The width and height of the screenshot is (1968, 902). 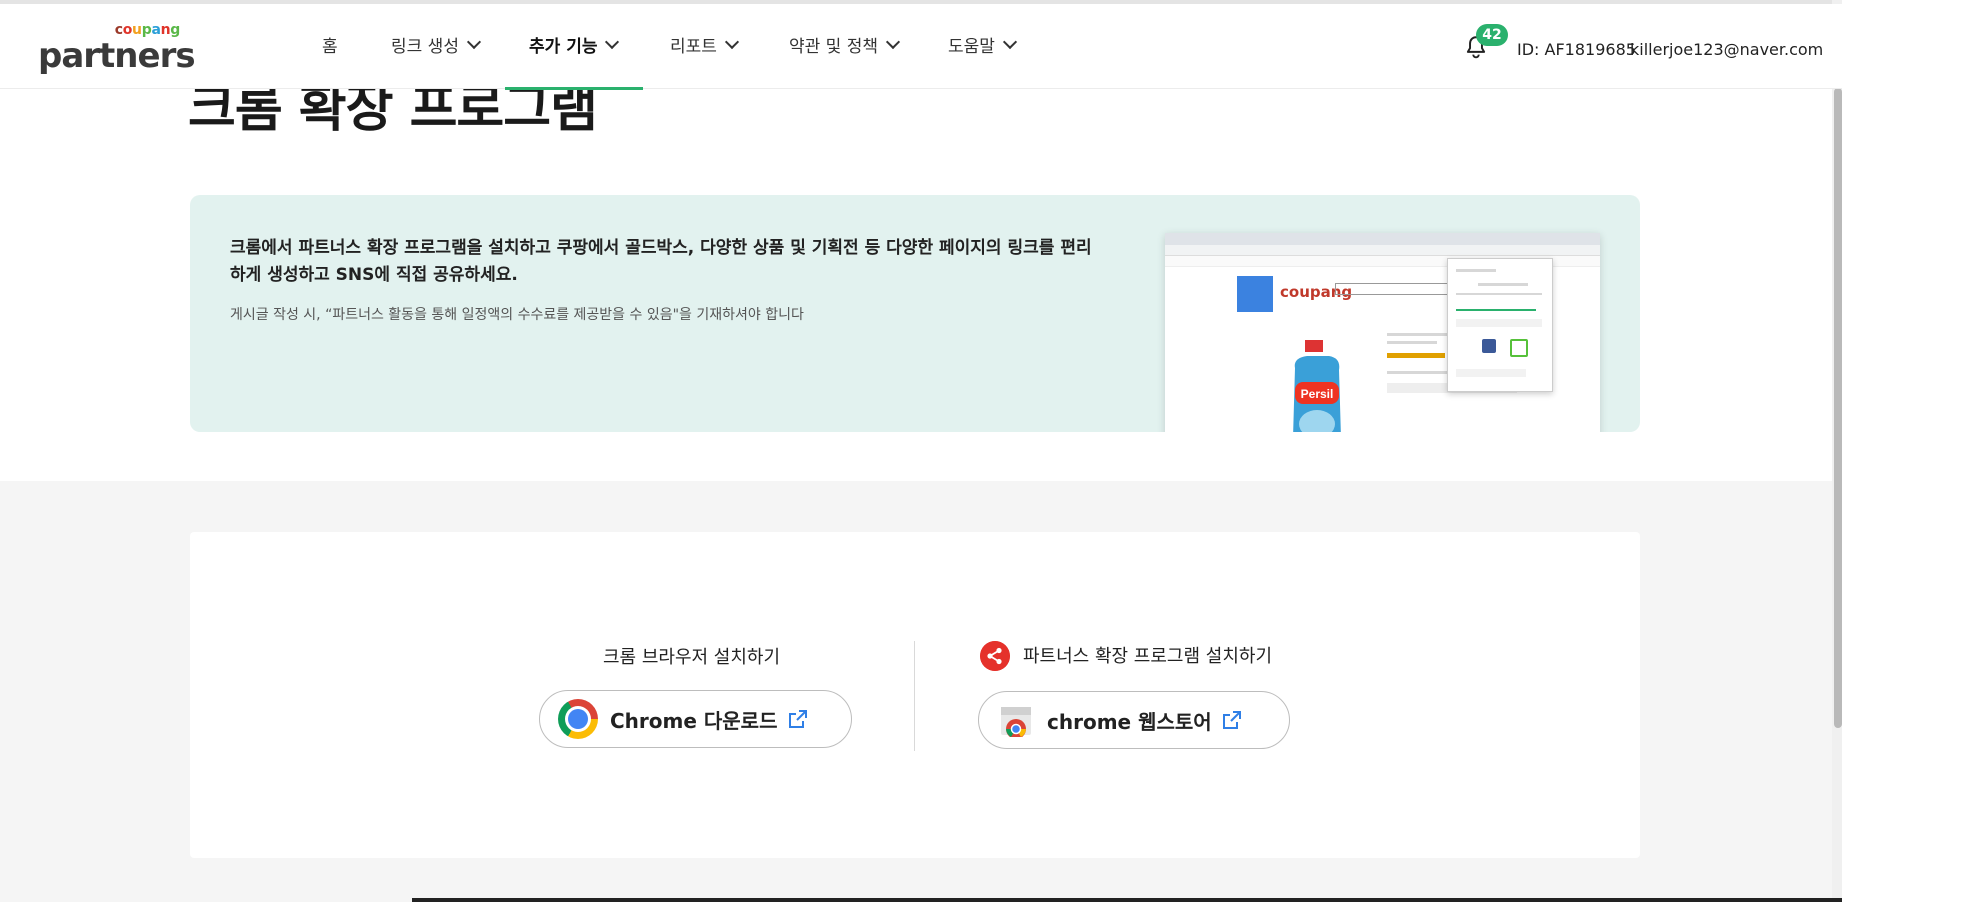 I want to click on extension-preview-image: coupang Persil, so click(x=1382, y=332).